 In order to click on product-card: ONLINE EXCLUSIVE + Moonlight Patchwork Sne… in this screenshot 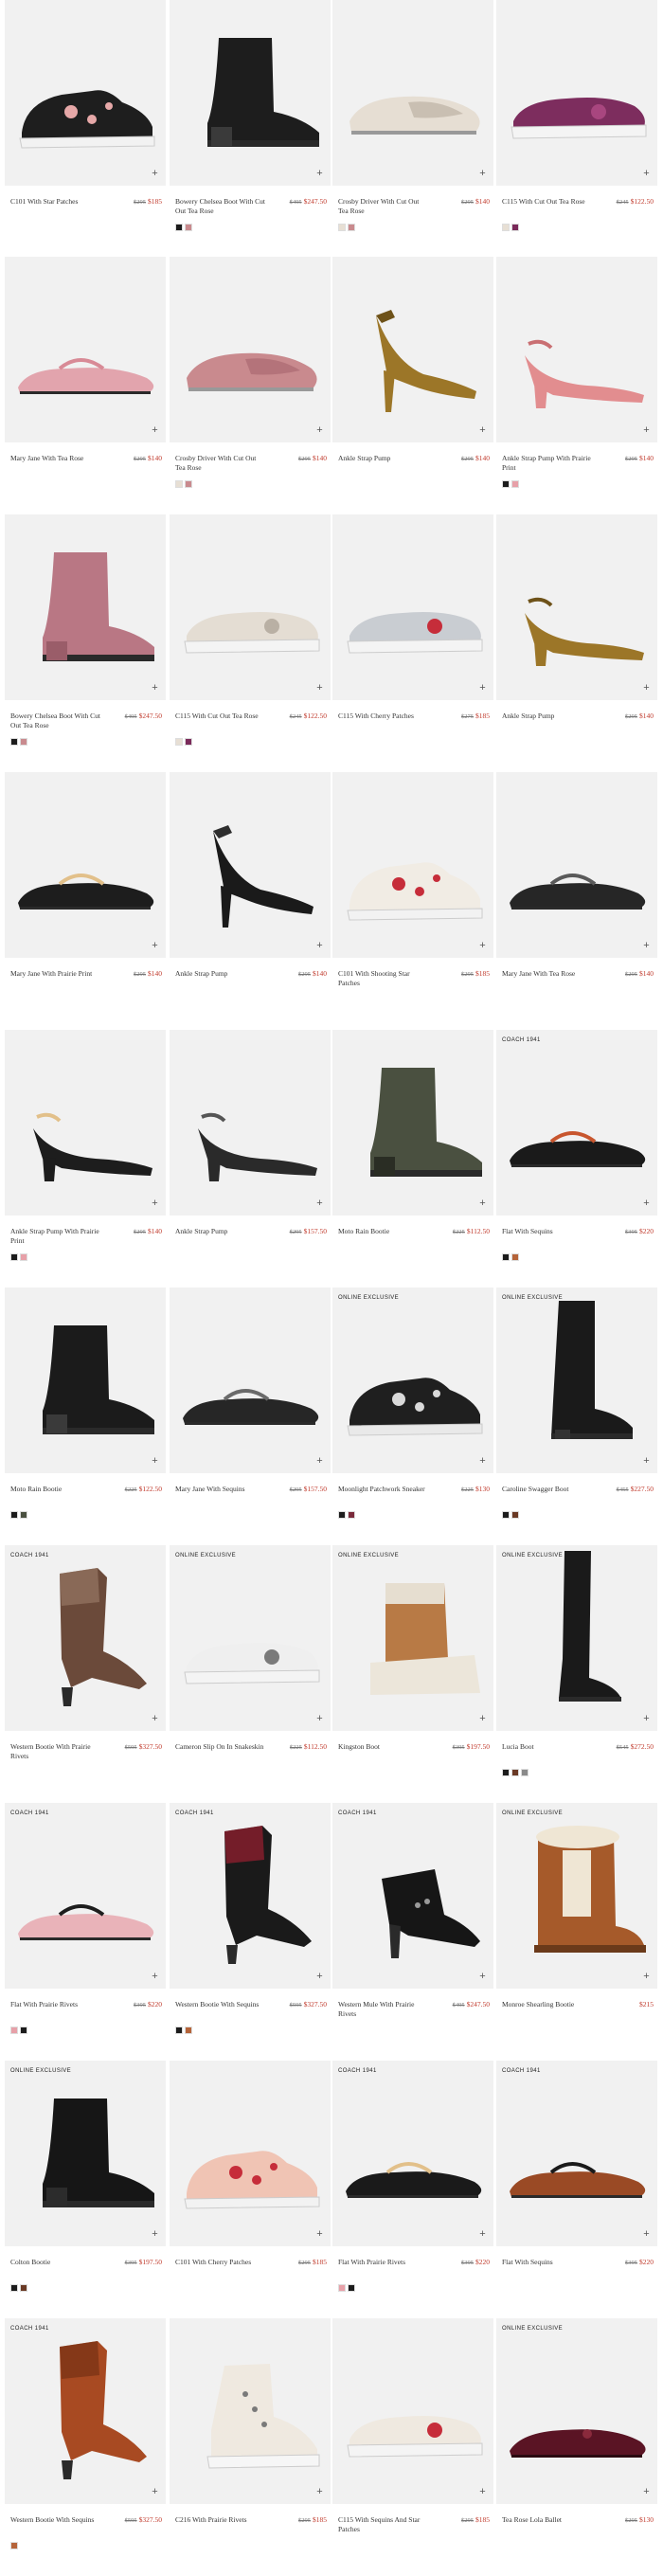, I will do `click(412, 1416)`.